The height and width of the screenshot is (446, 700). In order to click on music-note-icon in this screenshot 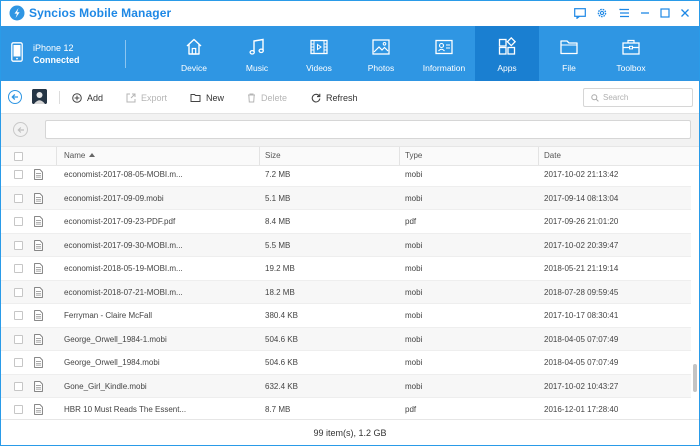, I will do `click(257, 47)`.